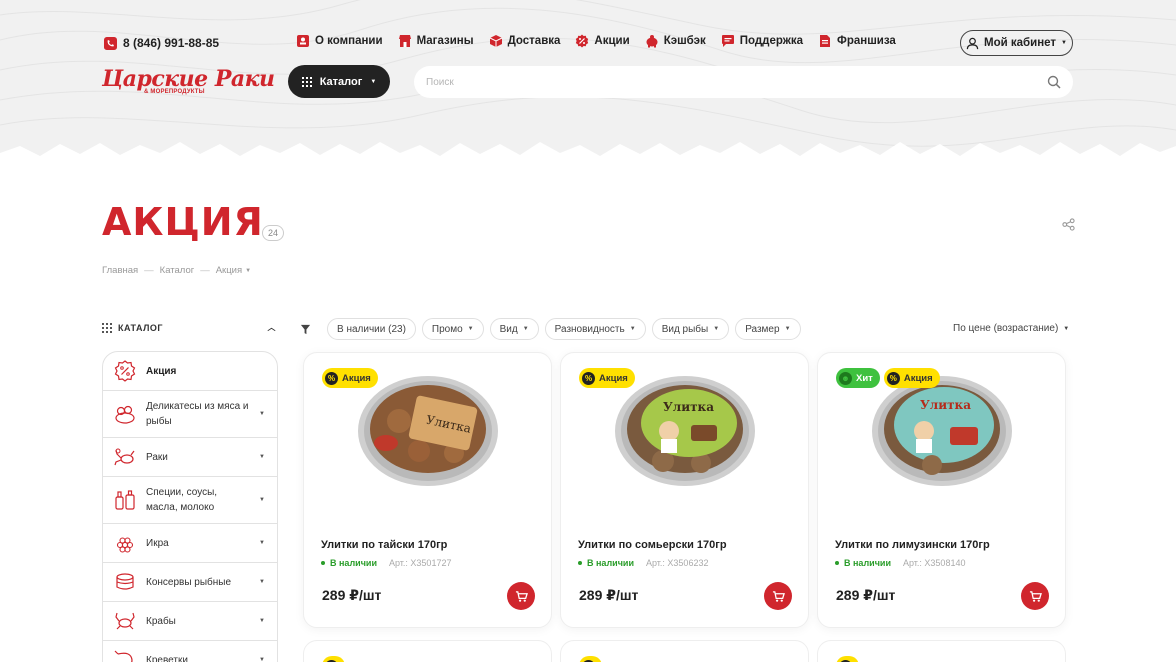  I want to click on nav-about: О компании, so click(339, 41).